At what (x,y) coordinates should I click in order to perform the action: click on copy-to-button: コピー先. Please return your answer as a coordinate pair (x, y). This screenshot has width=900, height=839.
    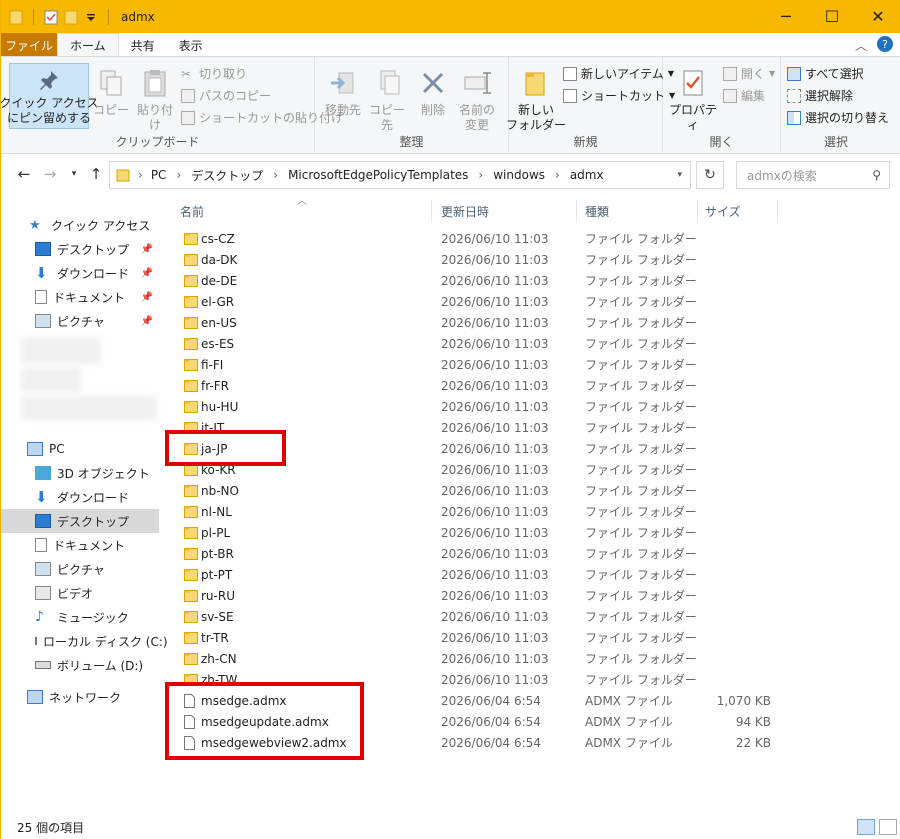
    Looking at the image, I should click on (387, 100).